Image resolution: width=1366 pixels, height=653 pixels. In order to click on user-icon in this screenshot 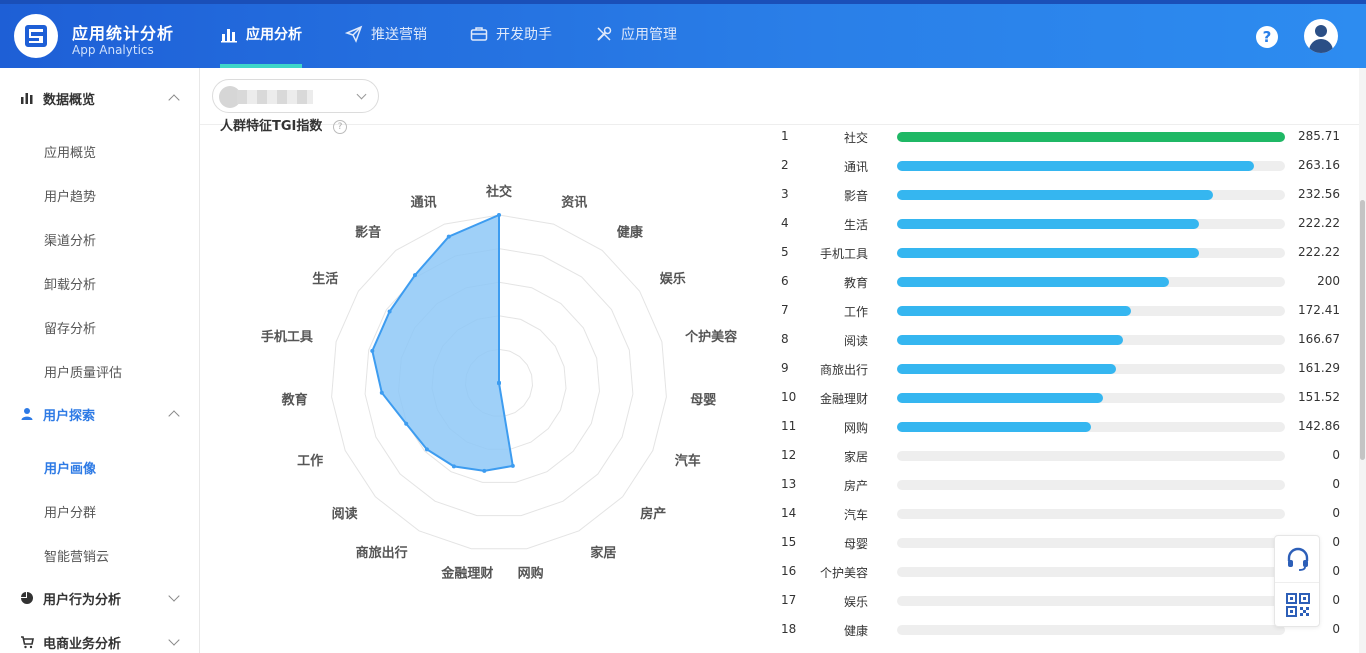, I will do `click(27, 414)`.